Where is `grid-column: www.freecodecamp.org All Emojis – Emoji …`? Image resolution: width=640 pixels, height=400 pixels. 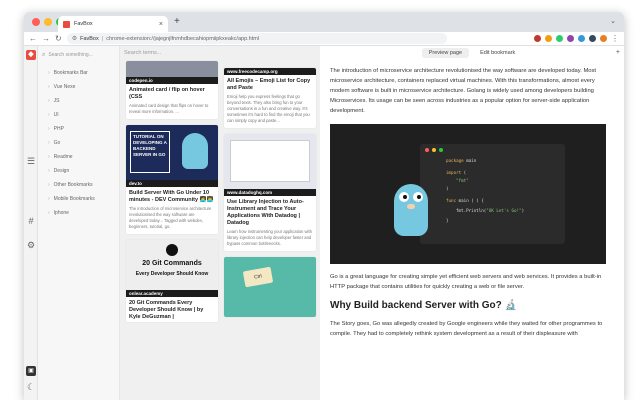
grid-column: www.freecodecamp.org All Emojis – Emoji … is located at coordinates (270, 195).